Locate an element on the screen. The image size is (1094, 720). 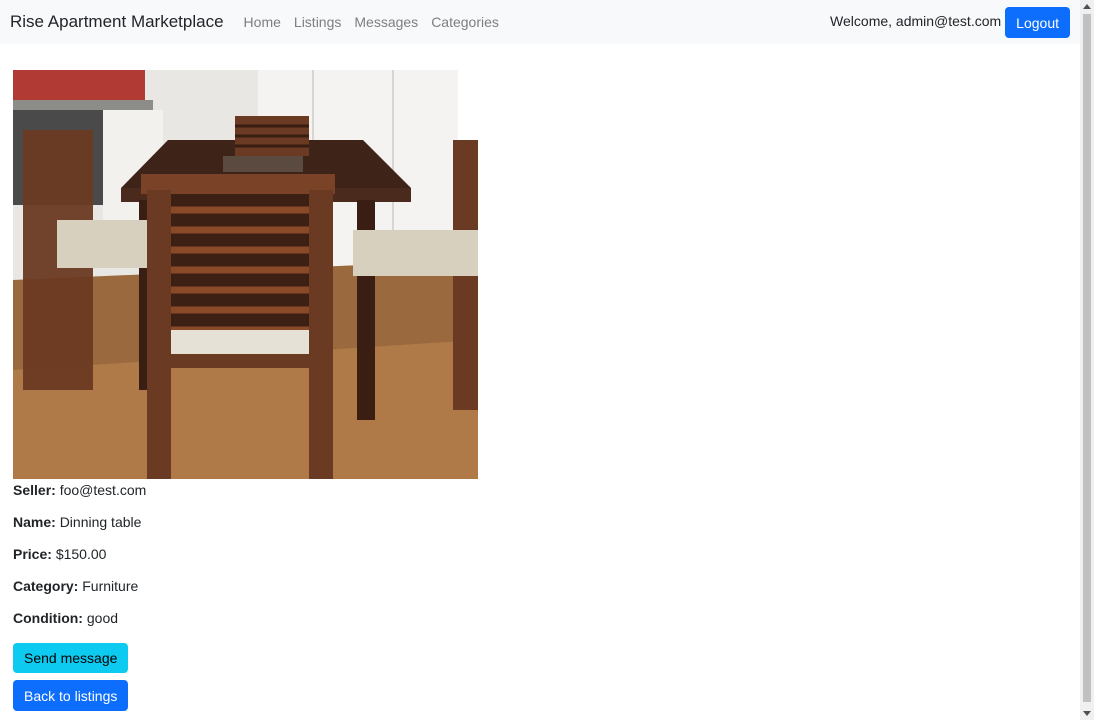
welcome-text: Welcome, admin@test.com is located at coordinates (916, 20).